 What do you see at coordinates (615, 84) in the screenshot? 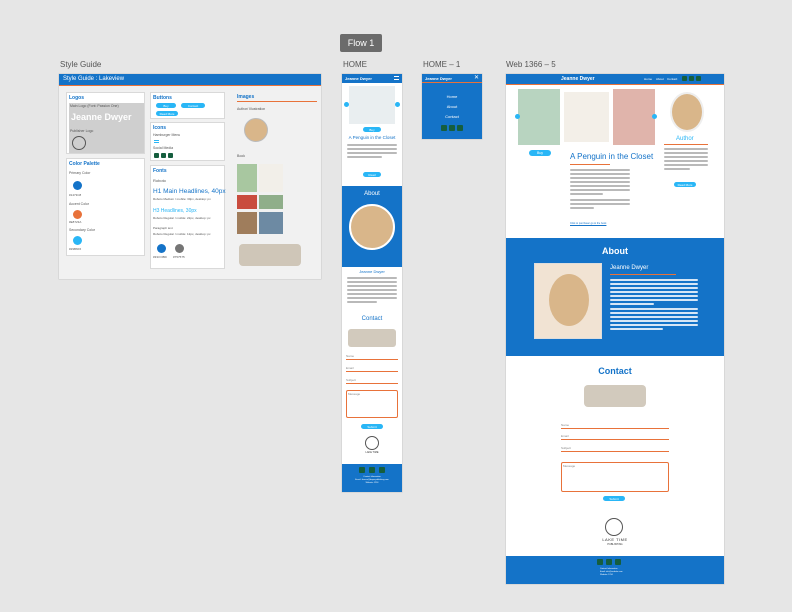
I see `web-header-rule` at bounding box center [615, 84].